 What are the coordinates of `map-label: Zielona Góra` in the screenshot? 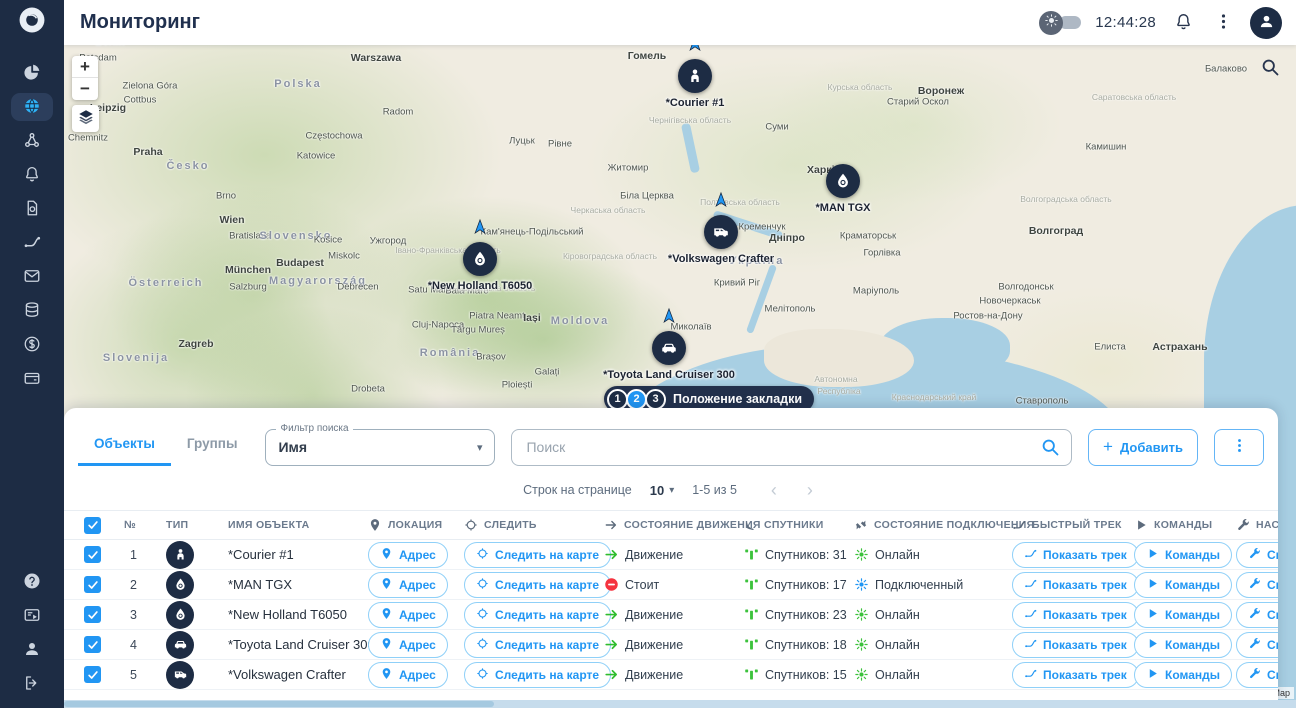 It's located at (150, 86).